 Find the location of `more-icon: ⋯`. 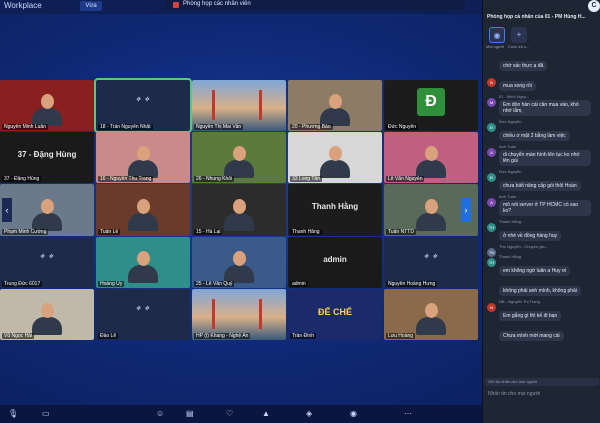

more-icon: ⋯ is located at coordinates (408, 413).